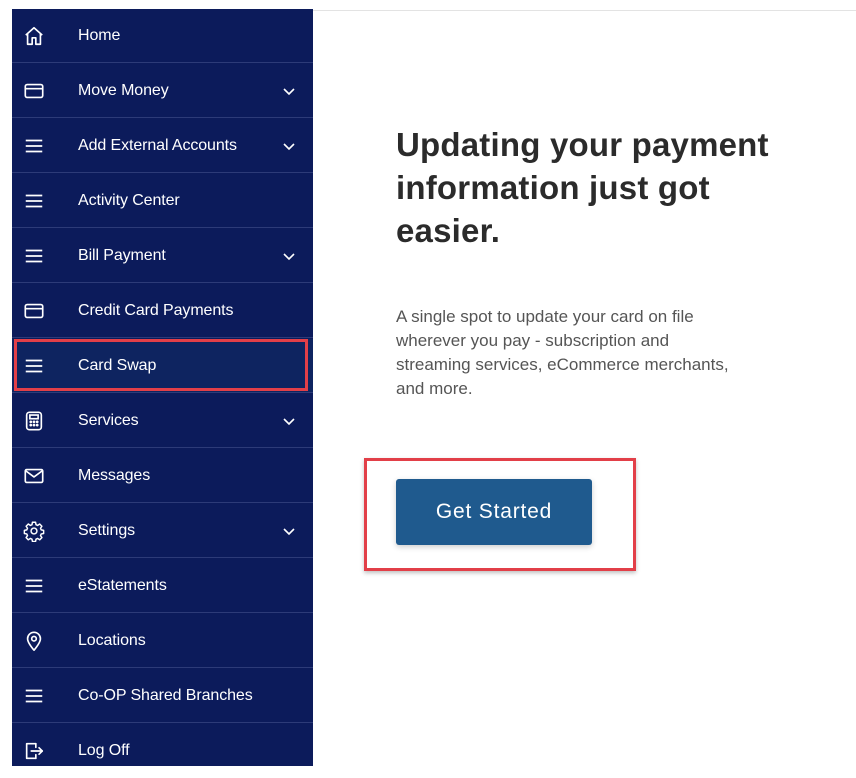  What do you see at coordinates (434, 388) in the screenshot?
I see `description-line: and more.` at bounding box center [434, 388].